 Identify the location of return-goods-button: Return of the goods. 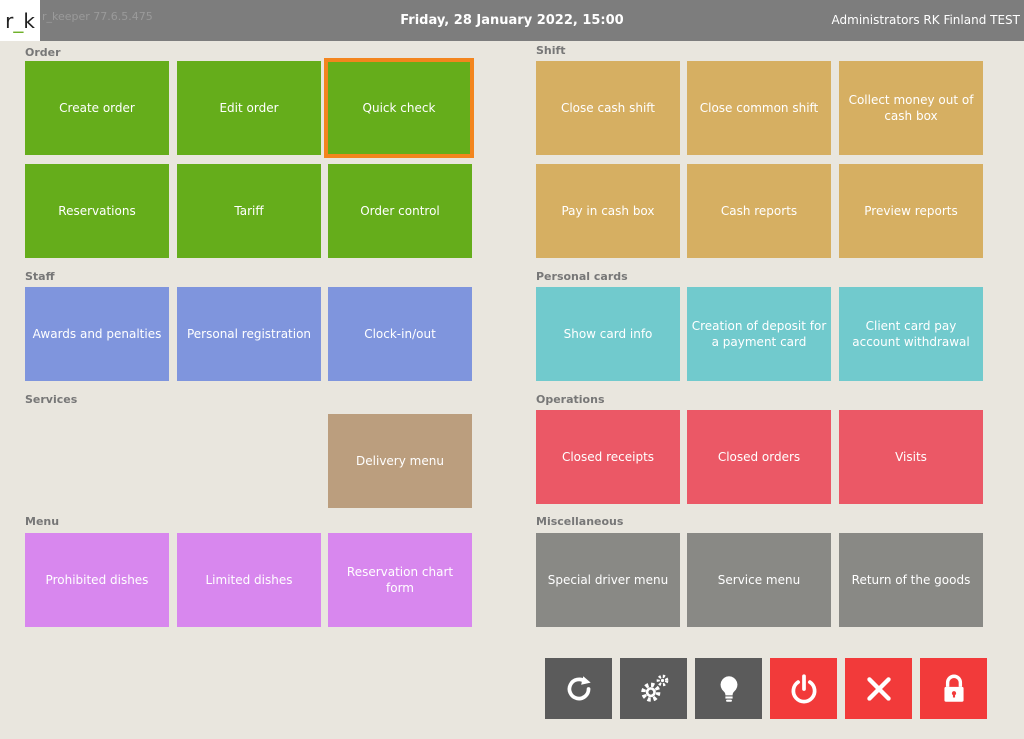
(911, 580).